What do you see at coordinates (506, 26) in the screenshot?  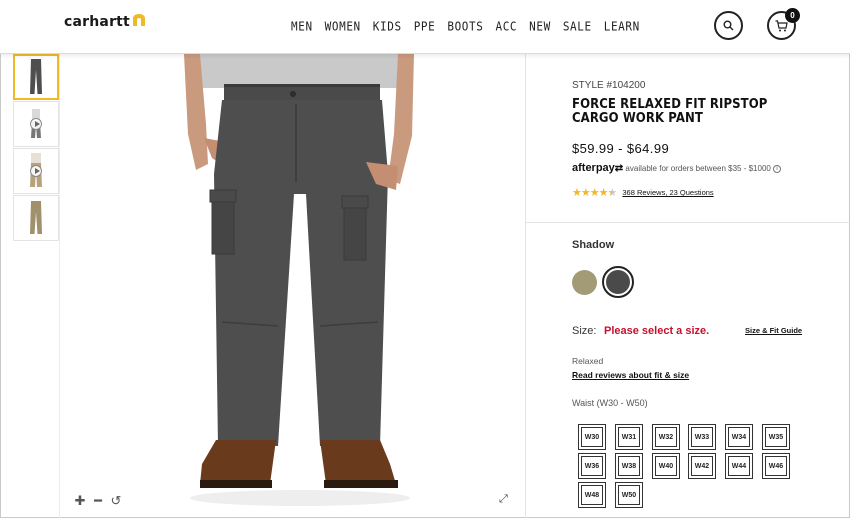 I see `nav-item-acc: ACC` at bounding box center [506, 26].